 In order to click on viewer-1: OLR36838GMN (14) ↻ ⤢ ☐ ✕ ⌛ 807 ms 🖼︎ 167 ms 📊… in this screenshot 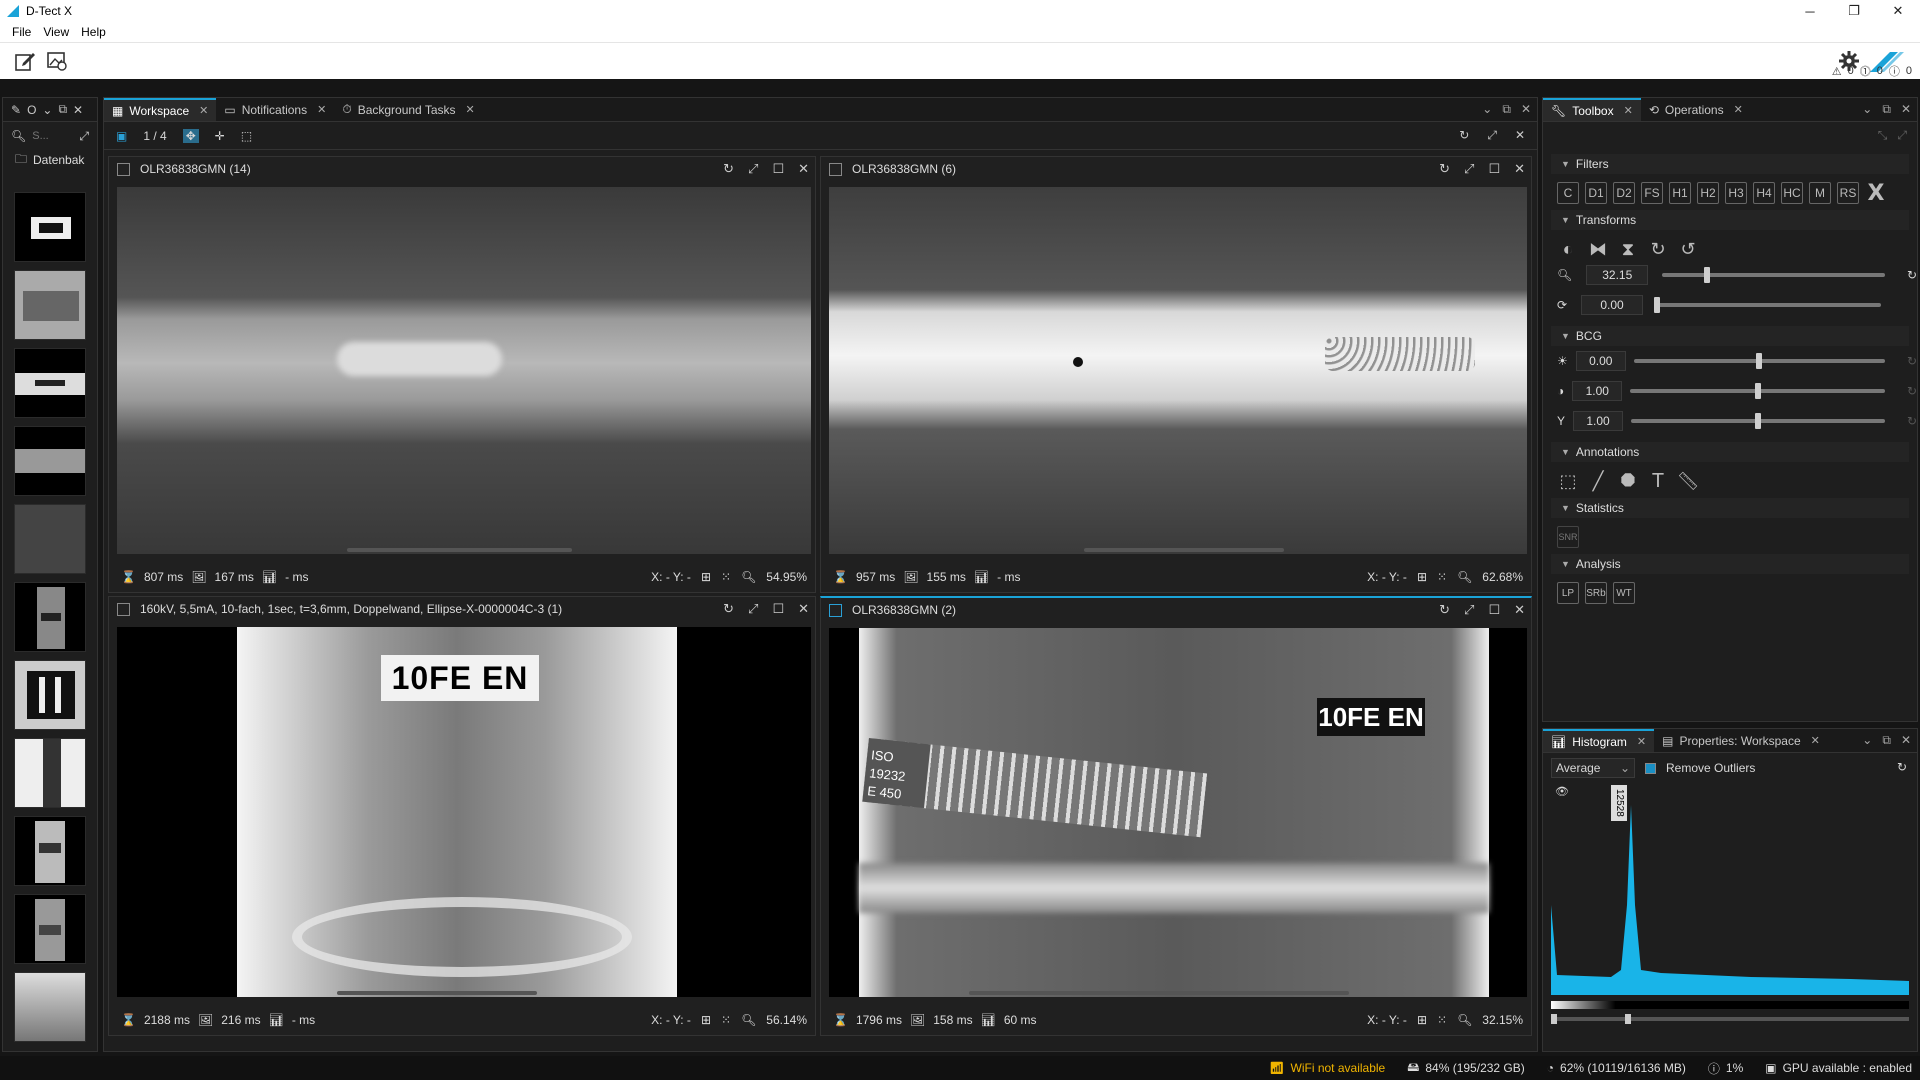, I will do `click(462, 374)`.